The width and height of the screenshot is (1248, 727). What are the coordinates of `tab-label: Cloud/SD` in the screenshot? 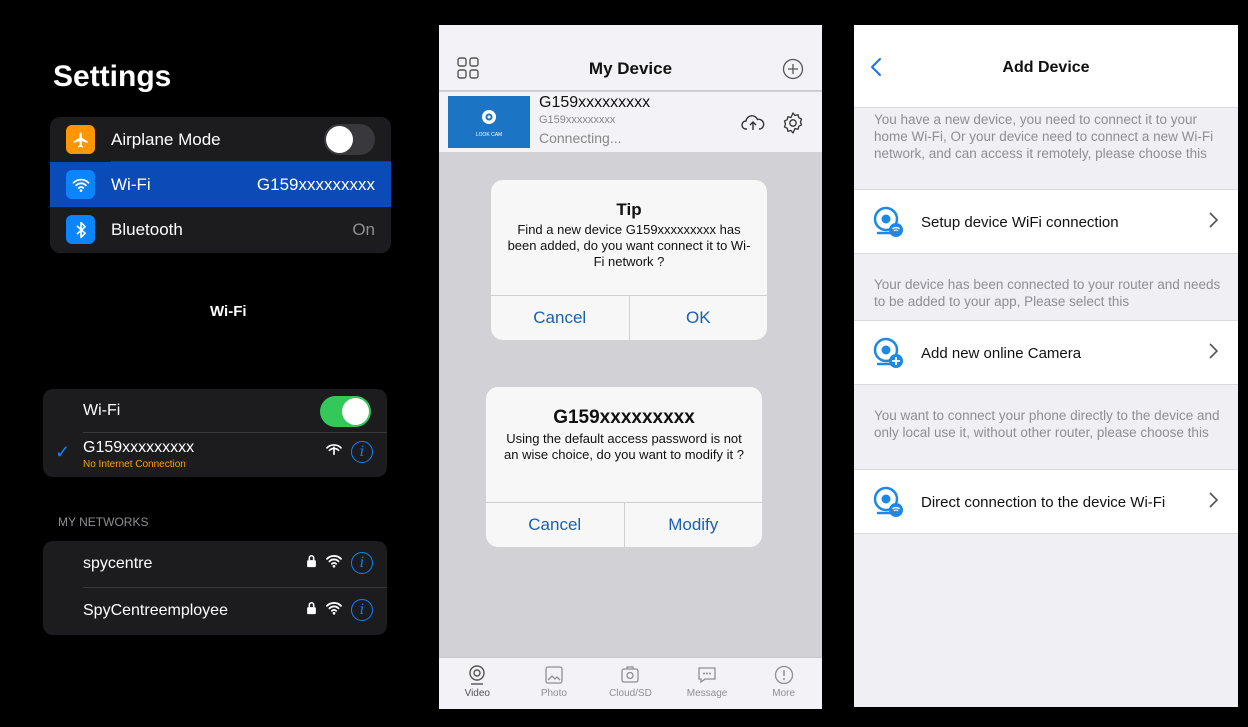 It's located at (630, 693).